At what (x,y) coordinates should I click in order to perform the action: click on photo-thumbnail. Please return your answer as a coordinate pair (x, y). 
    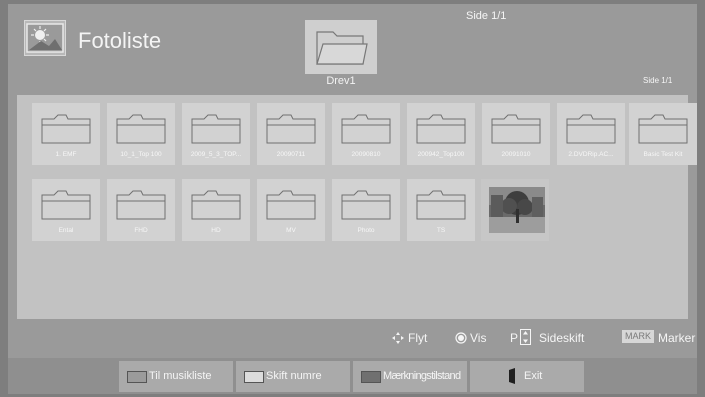
    Looking at the image, I should click on (517, 210).